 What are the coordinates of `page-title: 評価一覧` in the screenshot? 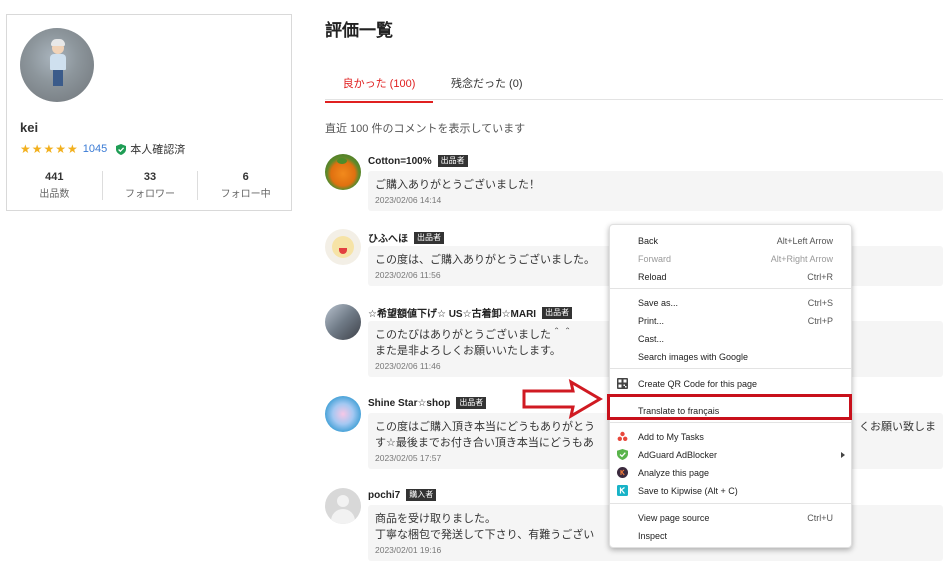 It's located at (359, 30).